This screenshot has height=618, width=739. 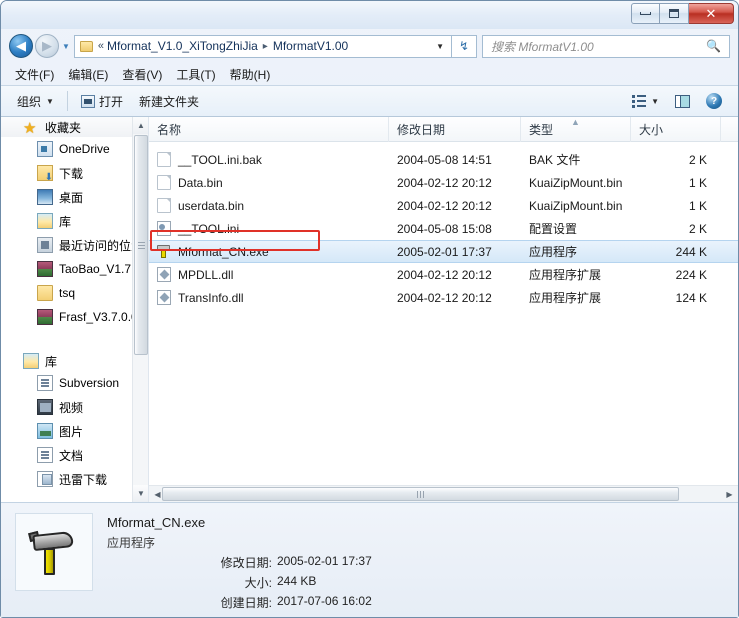 I want to click on sidebar-item-thunder-download: 迅雷下载, so click(x=74, y=479).